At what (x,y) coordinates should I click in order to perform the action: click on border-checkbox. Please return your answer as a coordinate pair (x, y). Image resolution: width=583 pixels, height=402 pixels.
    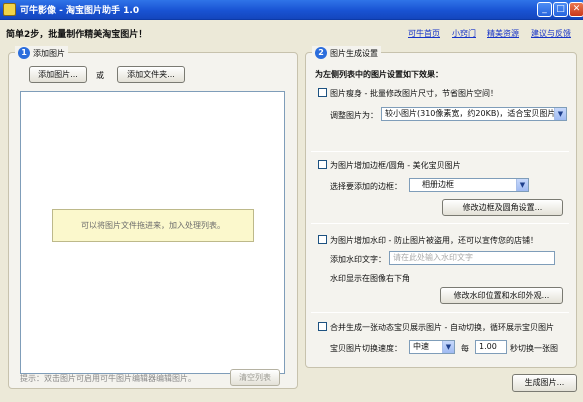
    Looking at the image, I should click on (322, 164).